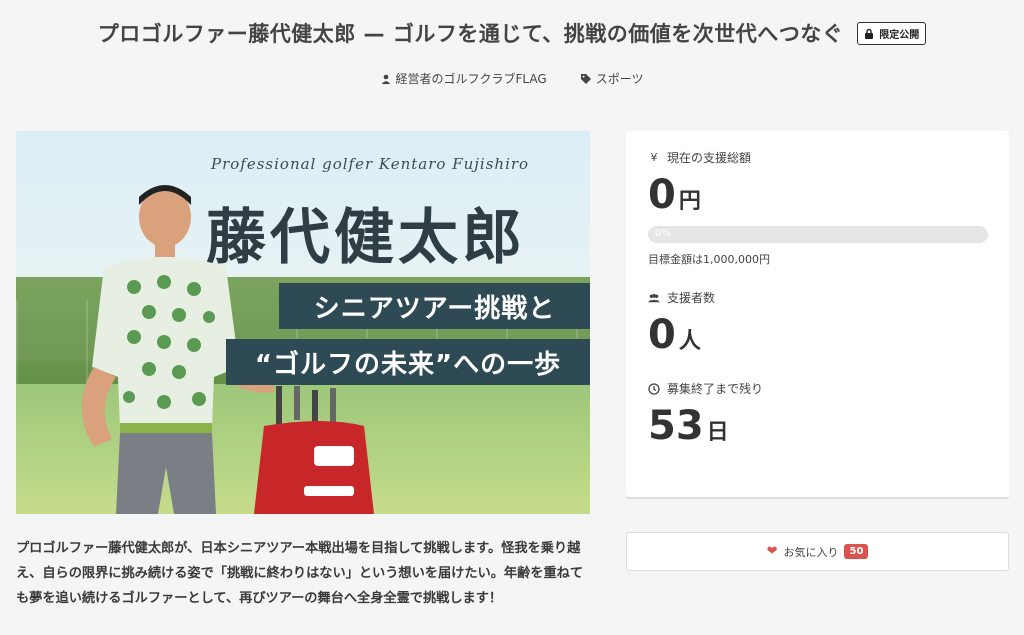 The width and height of the screenshot is (1024, 635). I want to click on tag-icon, so click(585, 78).